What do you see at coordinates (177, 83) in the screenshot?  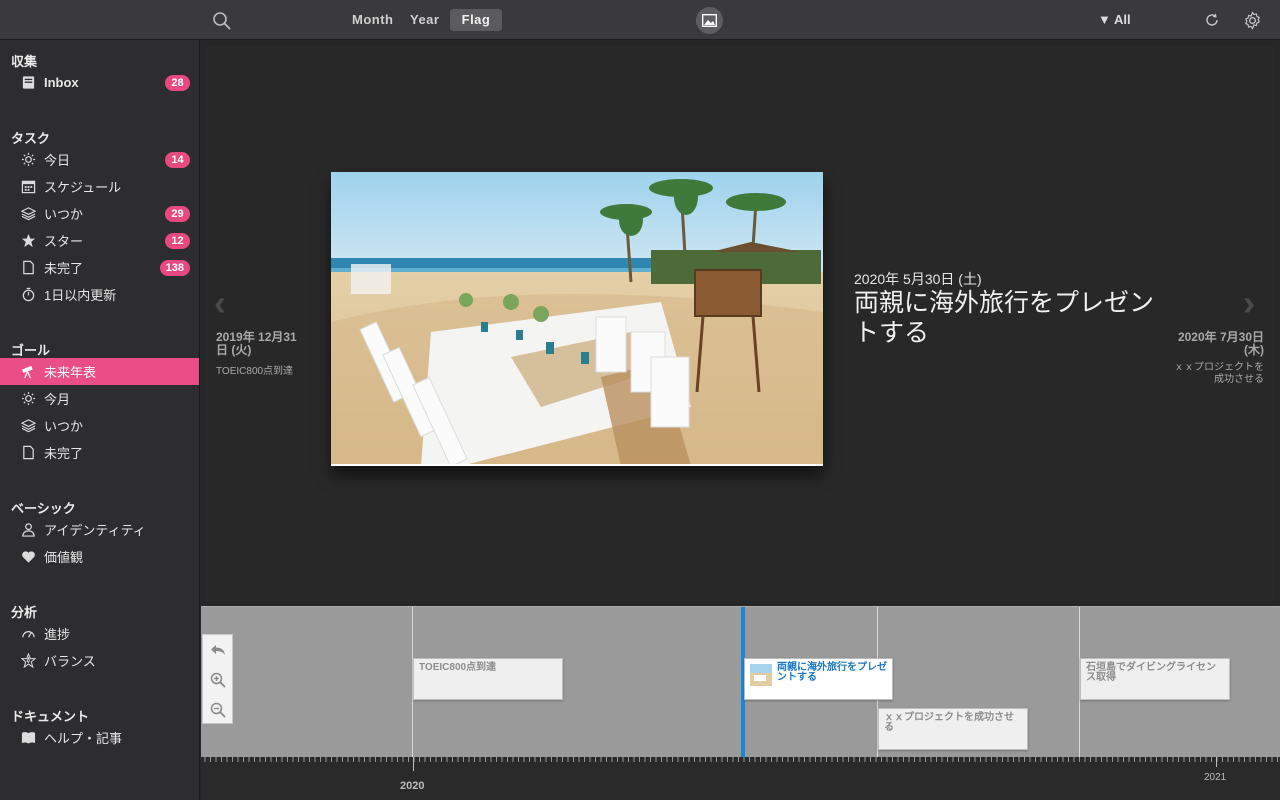 I see `count-badge: 28` at bounding box center [177, 83].